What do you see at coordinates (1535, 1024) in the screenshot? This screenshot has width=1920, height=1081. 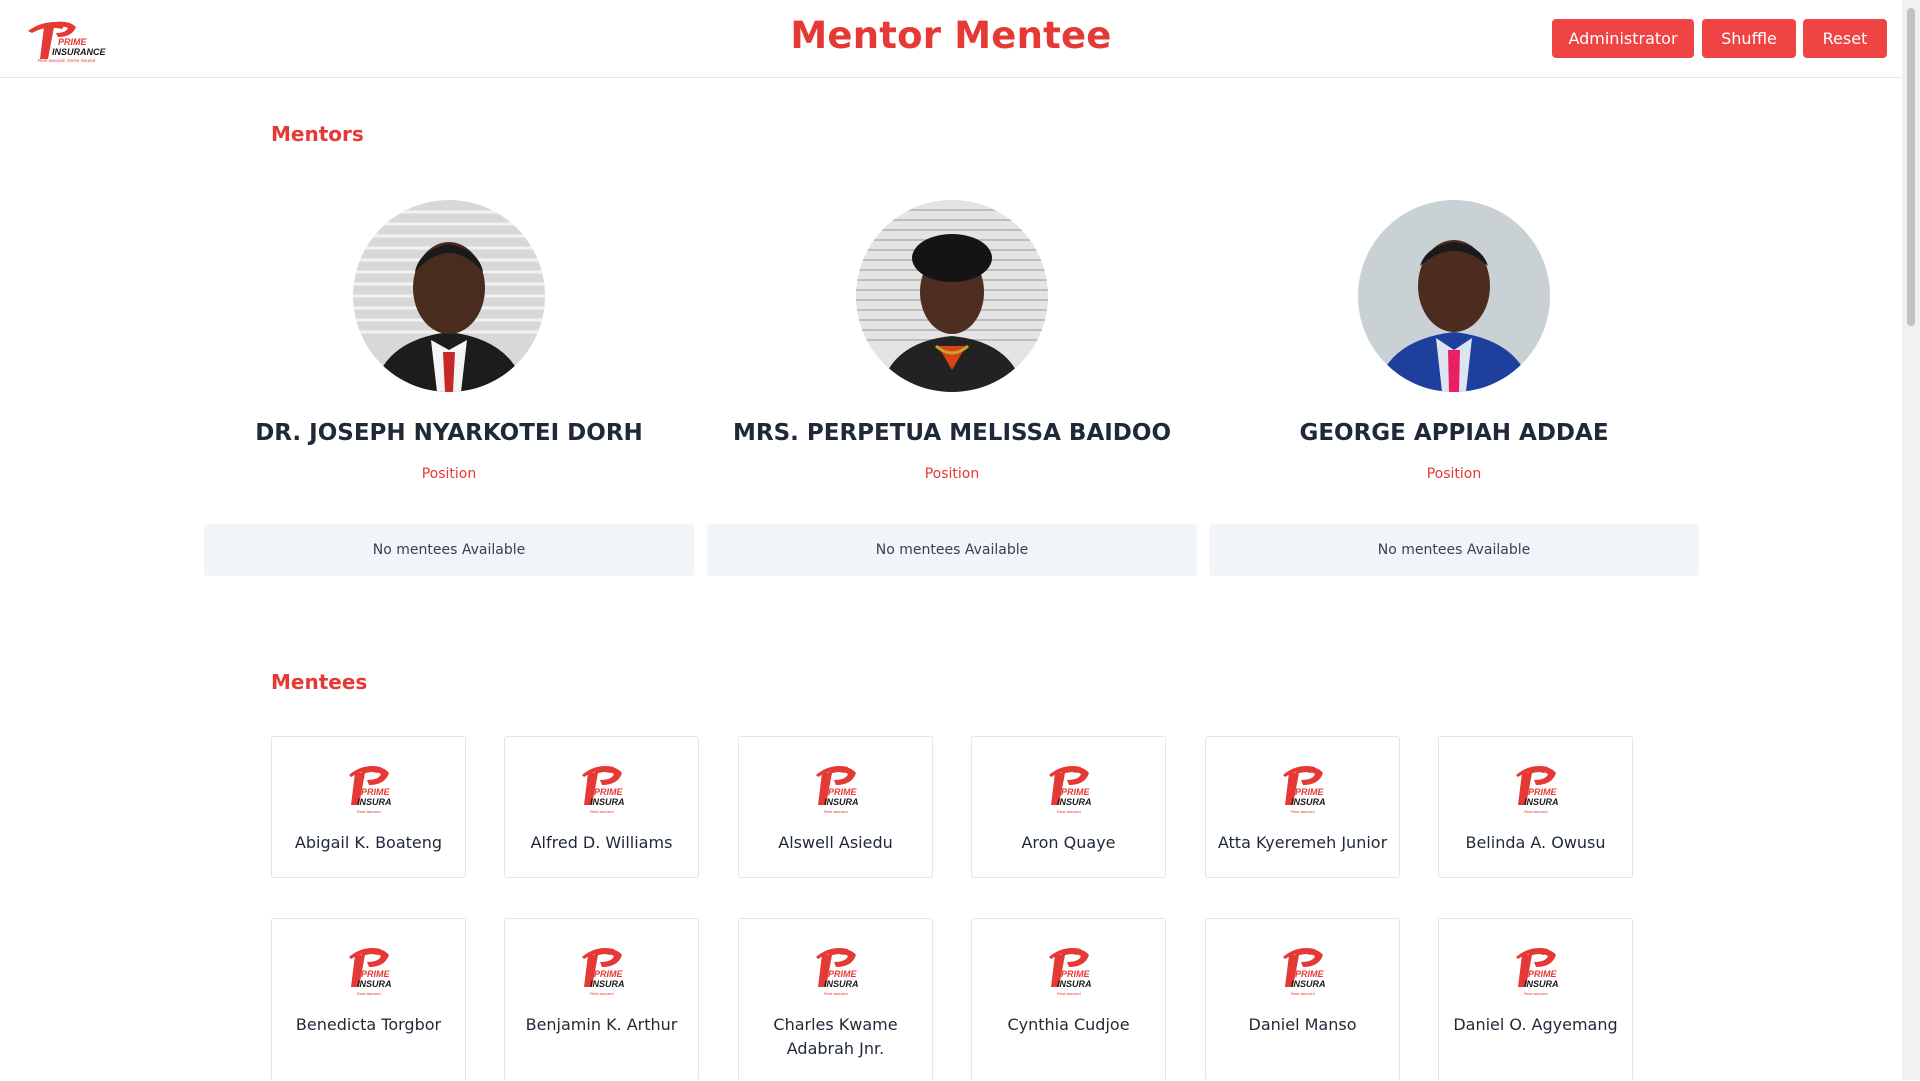 I see `mentee-name: Daniel O. Agyemang` at bounding box center [1535, 1024].